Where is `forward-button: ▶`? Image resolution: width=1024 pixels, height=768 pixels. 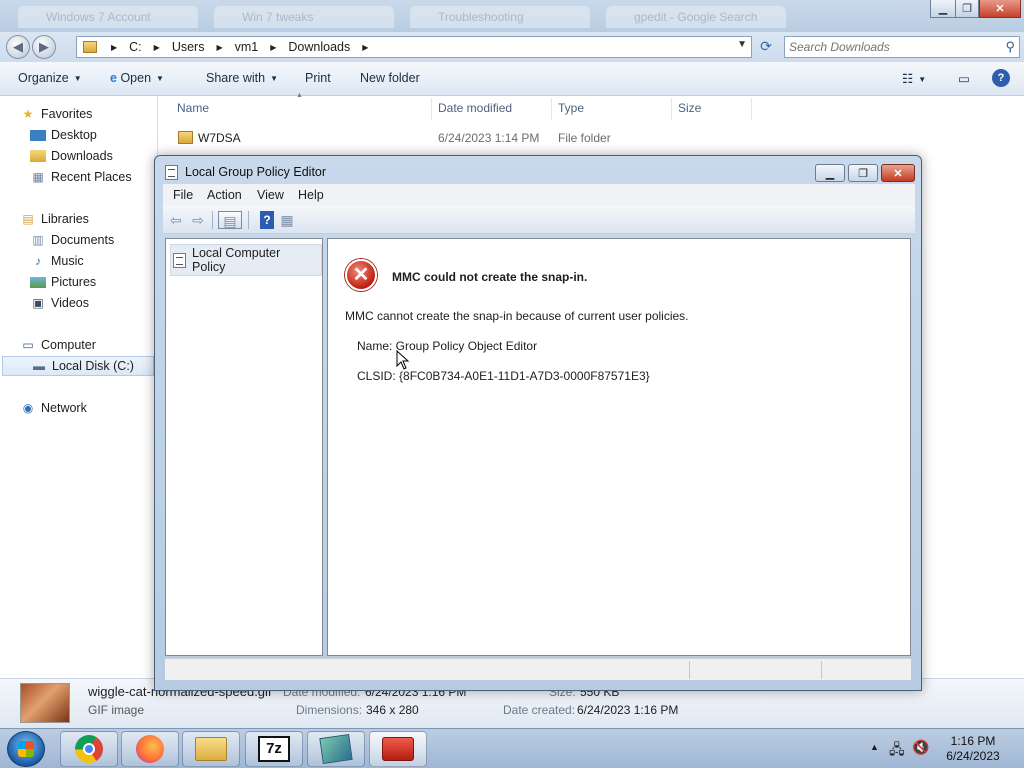 forward-button: ▶ is located at coordinates (44, 47).